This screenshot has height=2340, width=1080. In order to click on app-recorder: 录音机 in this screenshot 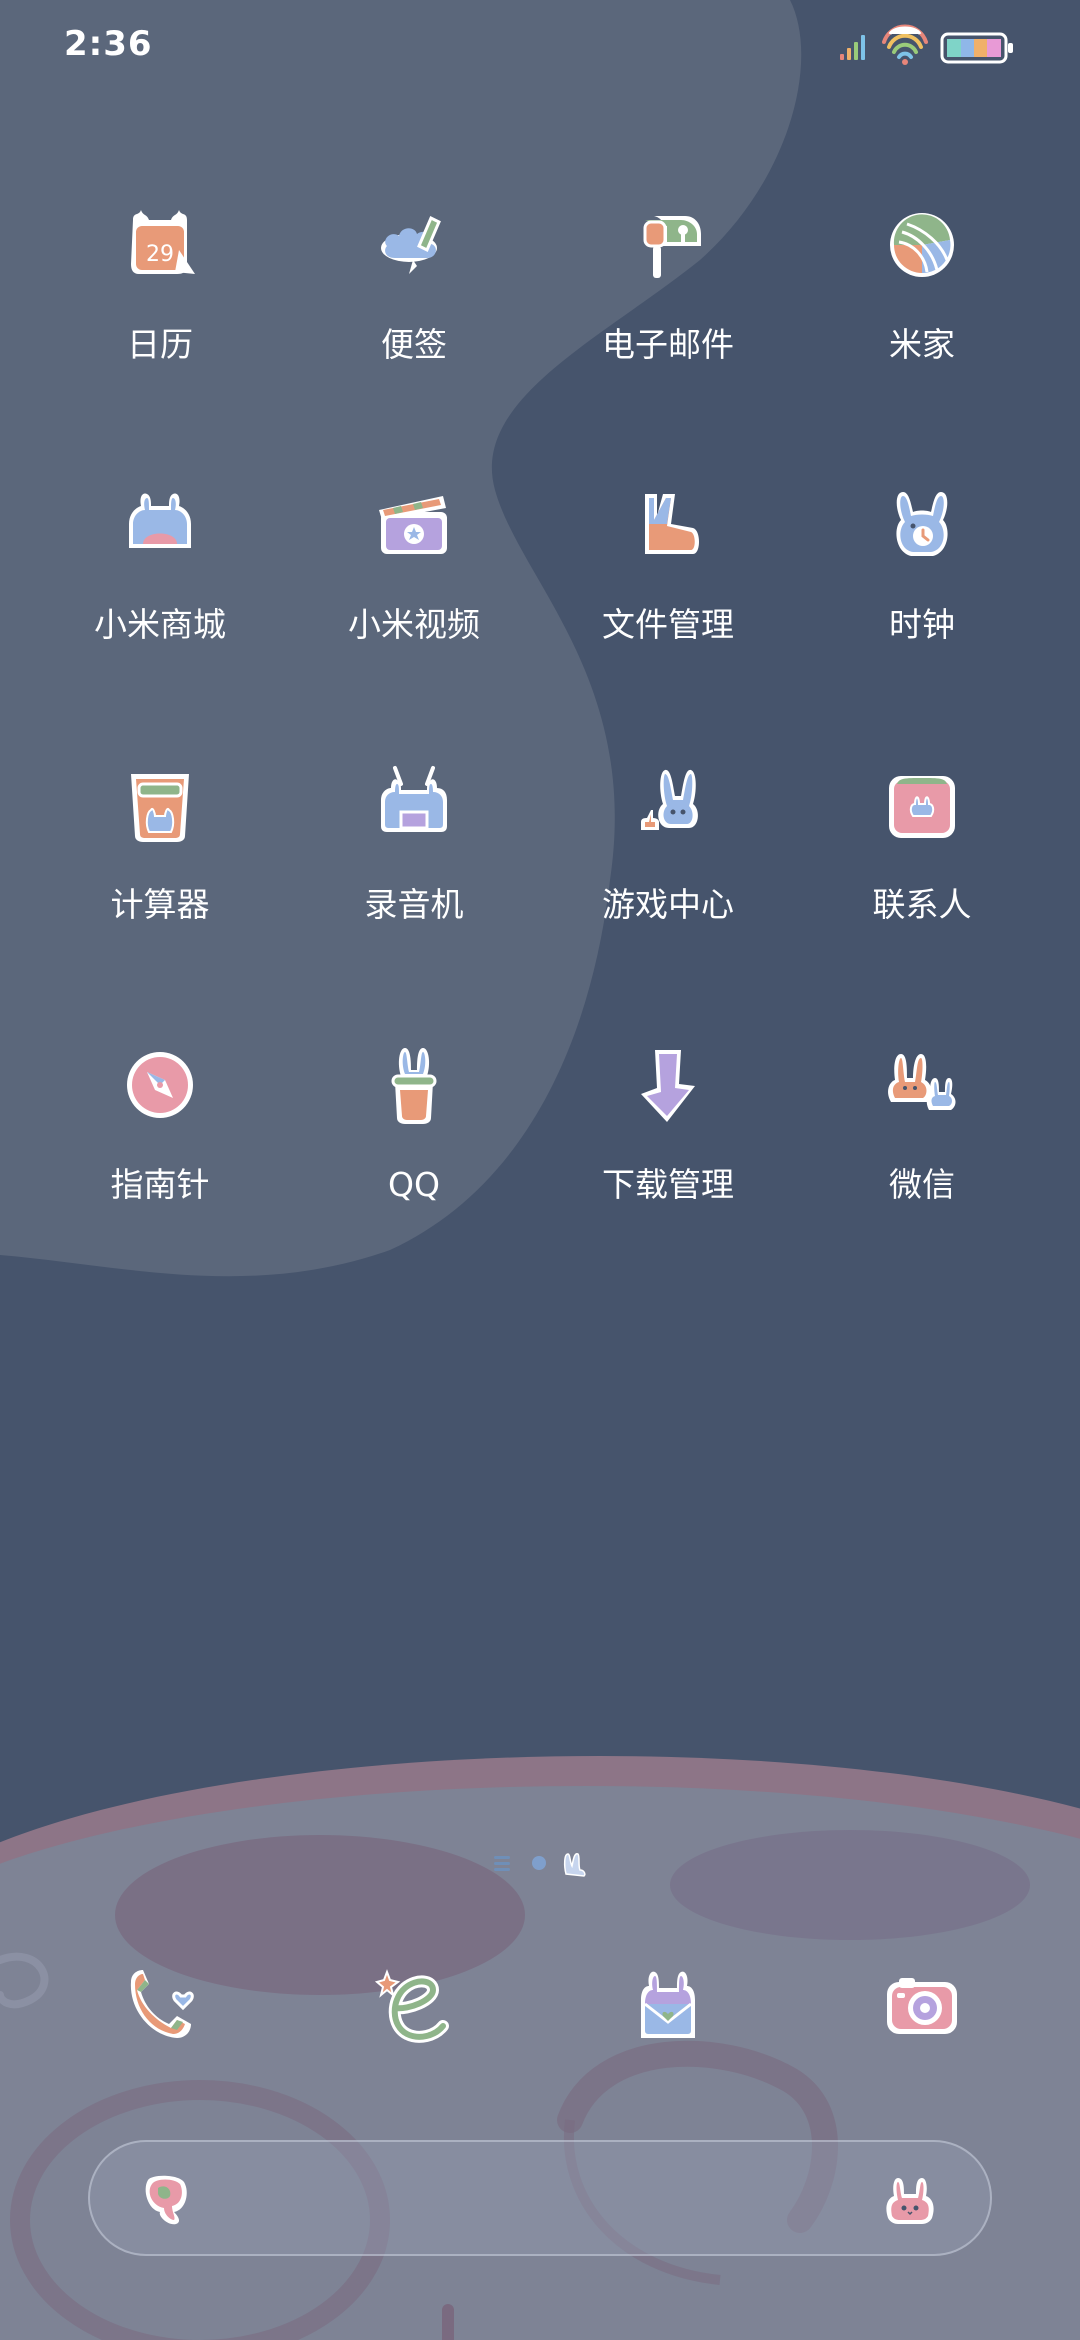, I will do `click(414, 850)`.